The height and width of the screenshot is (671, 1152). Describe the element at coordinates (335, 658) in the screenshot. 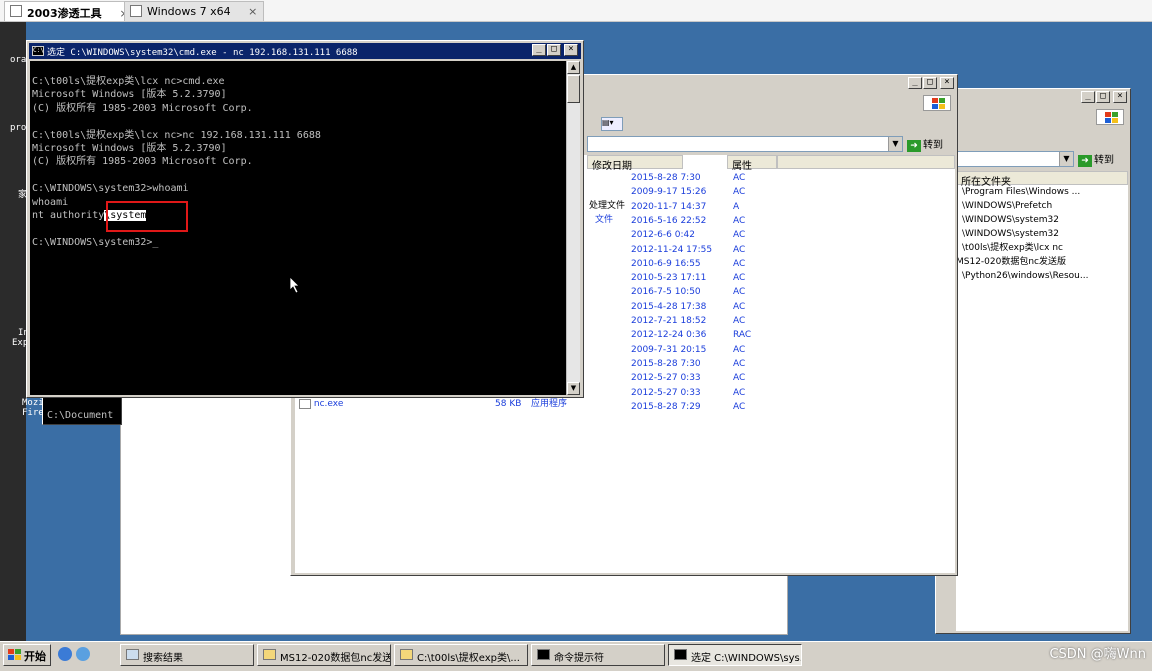

I see `taskbar-item-label: MS12-020数据包nc发送版` at that location.